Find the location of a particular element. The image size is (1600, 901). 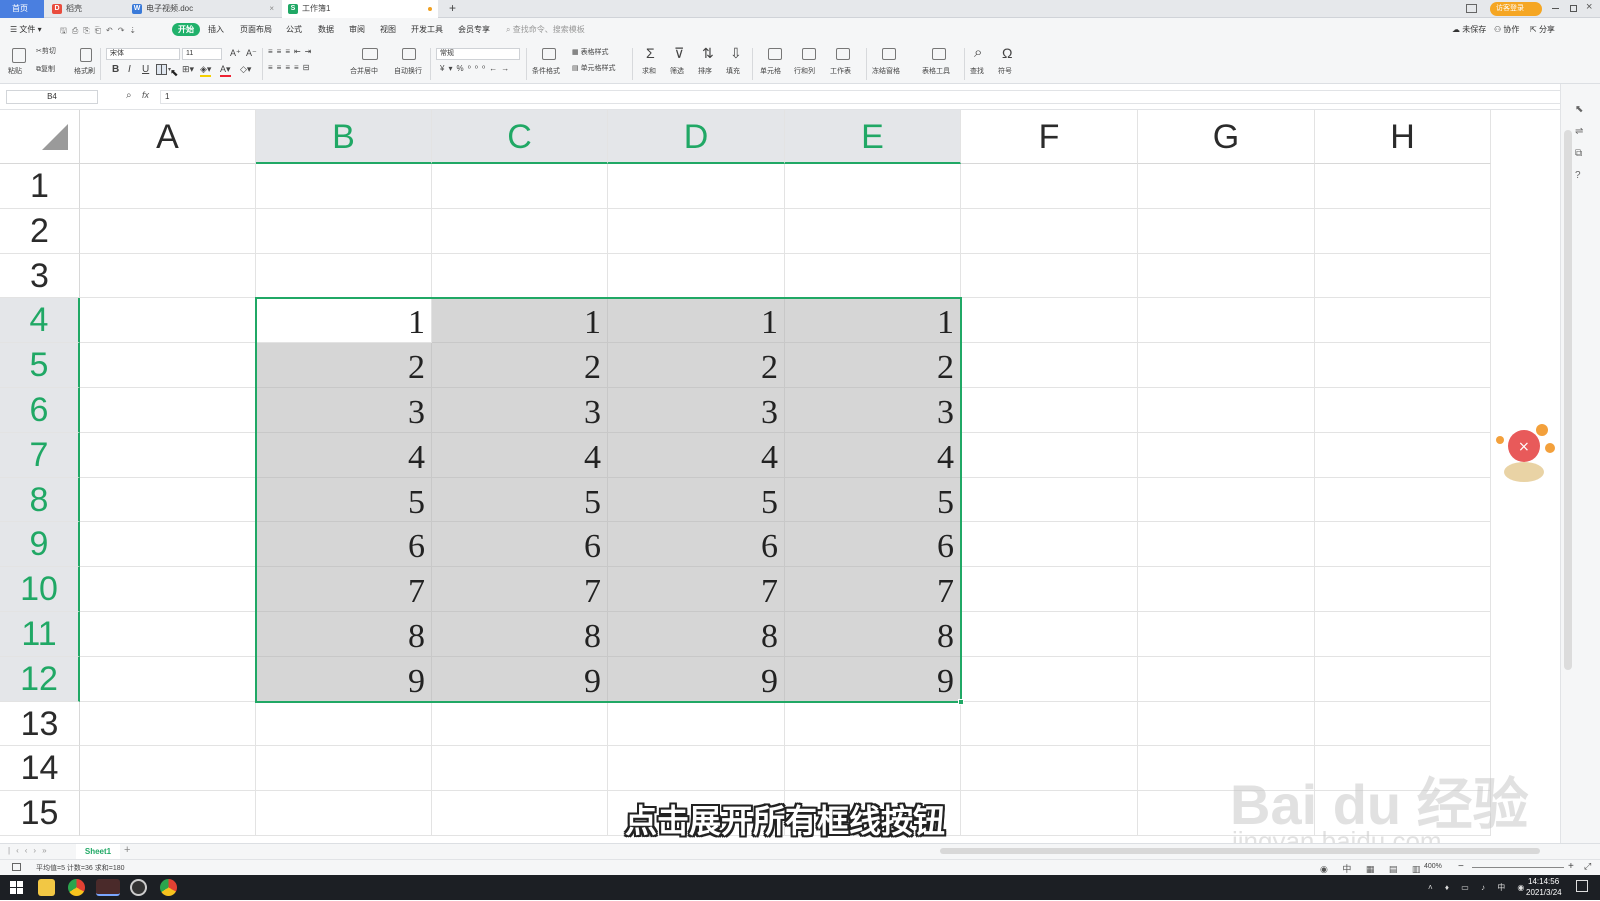

cell-c1 is located at coordinates (520, 186).